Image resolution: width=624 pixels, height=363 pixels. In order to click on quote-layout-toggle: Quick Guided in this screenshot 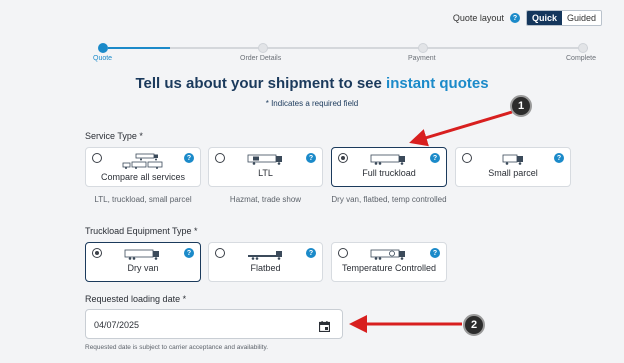, I will do `click(563, 18)`.